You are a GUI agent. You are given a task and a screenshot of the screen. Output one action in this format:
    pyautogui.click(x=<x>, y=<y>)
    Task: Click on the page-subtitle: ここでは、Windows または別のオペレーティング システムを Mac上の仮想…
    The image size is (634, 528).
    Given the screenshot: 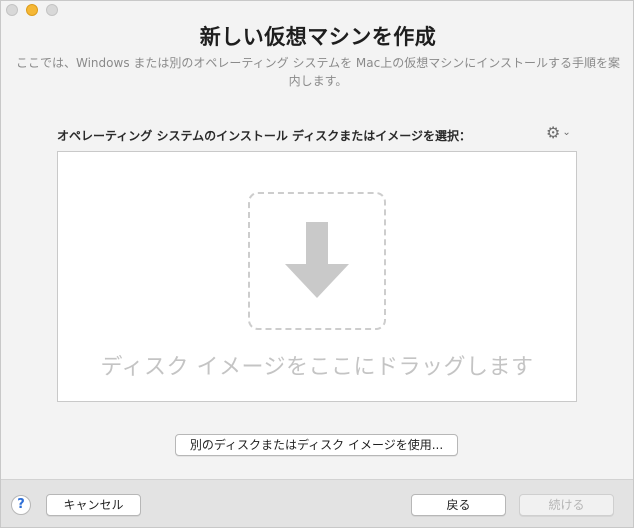 What is the action you would take?
    pyautogui.click(x=318, y=72)
    